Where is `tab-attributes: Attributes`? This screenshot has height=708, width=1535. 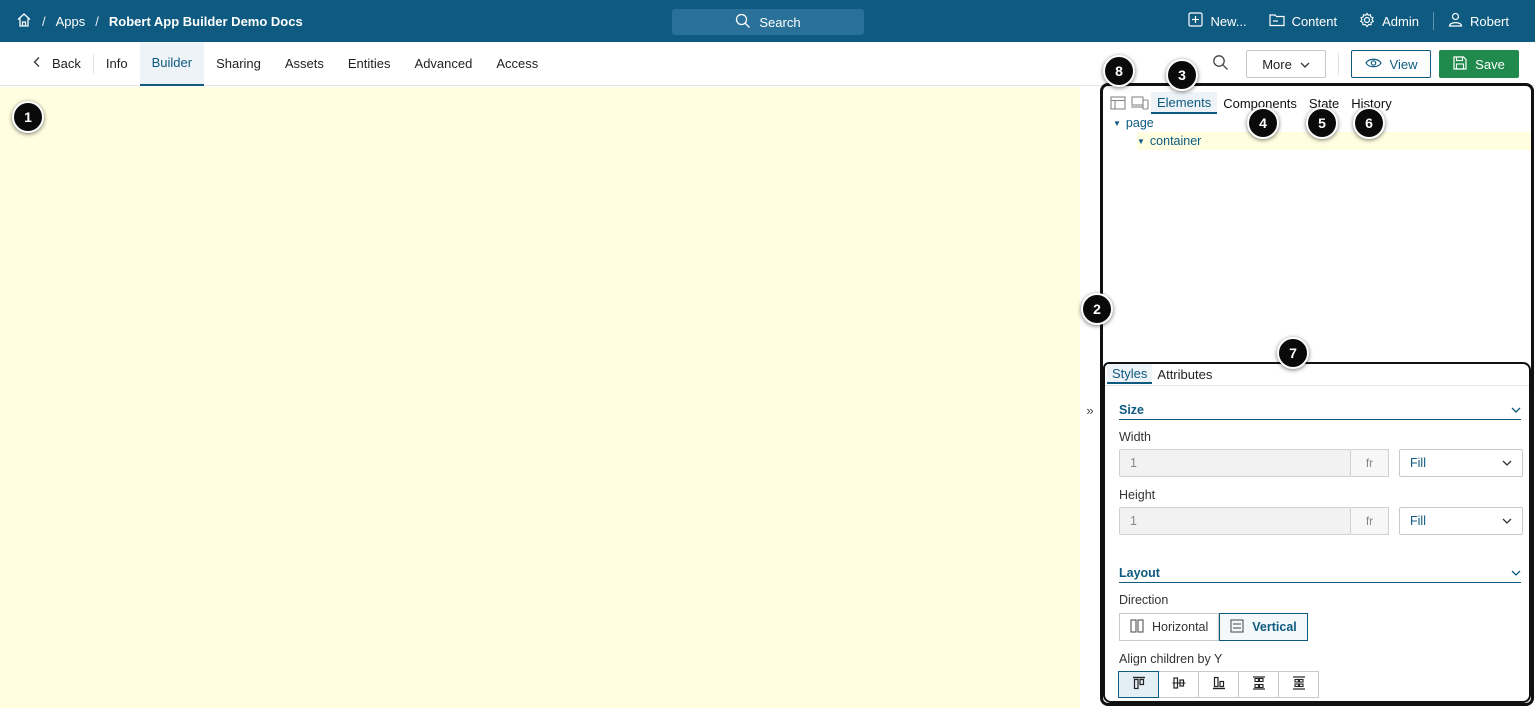
tab-attributes: Attributes is located at coordinates (1184, 374).